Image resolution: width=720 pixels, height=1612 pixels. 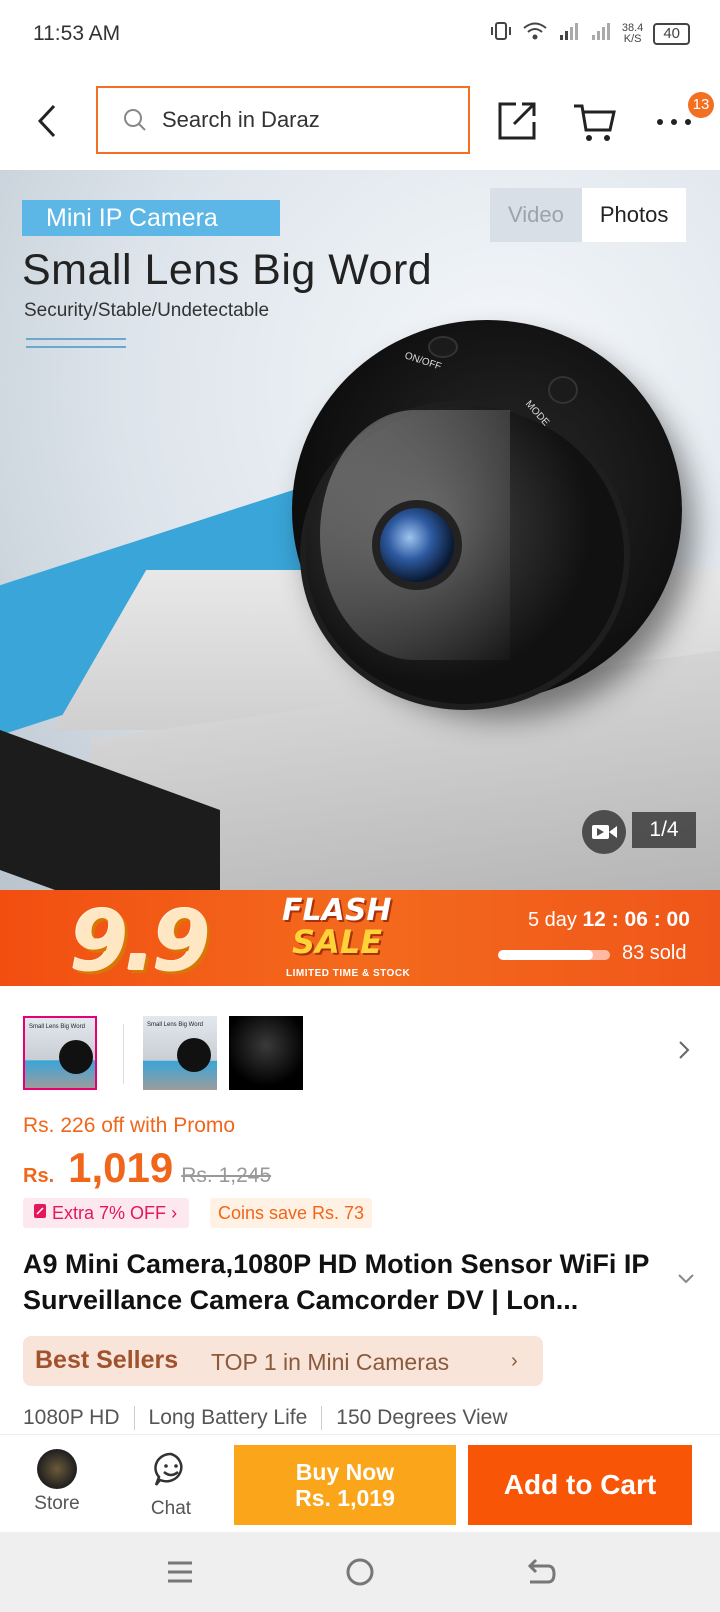 I want to click on sale-word: SALE, so click(x=337, y=942).